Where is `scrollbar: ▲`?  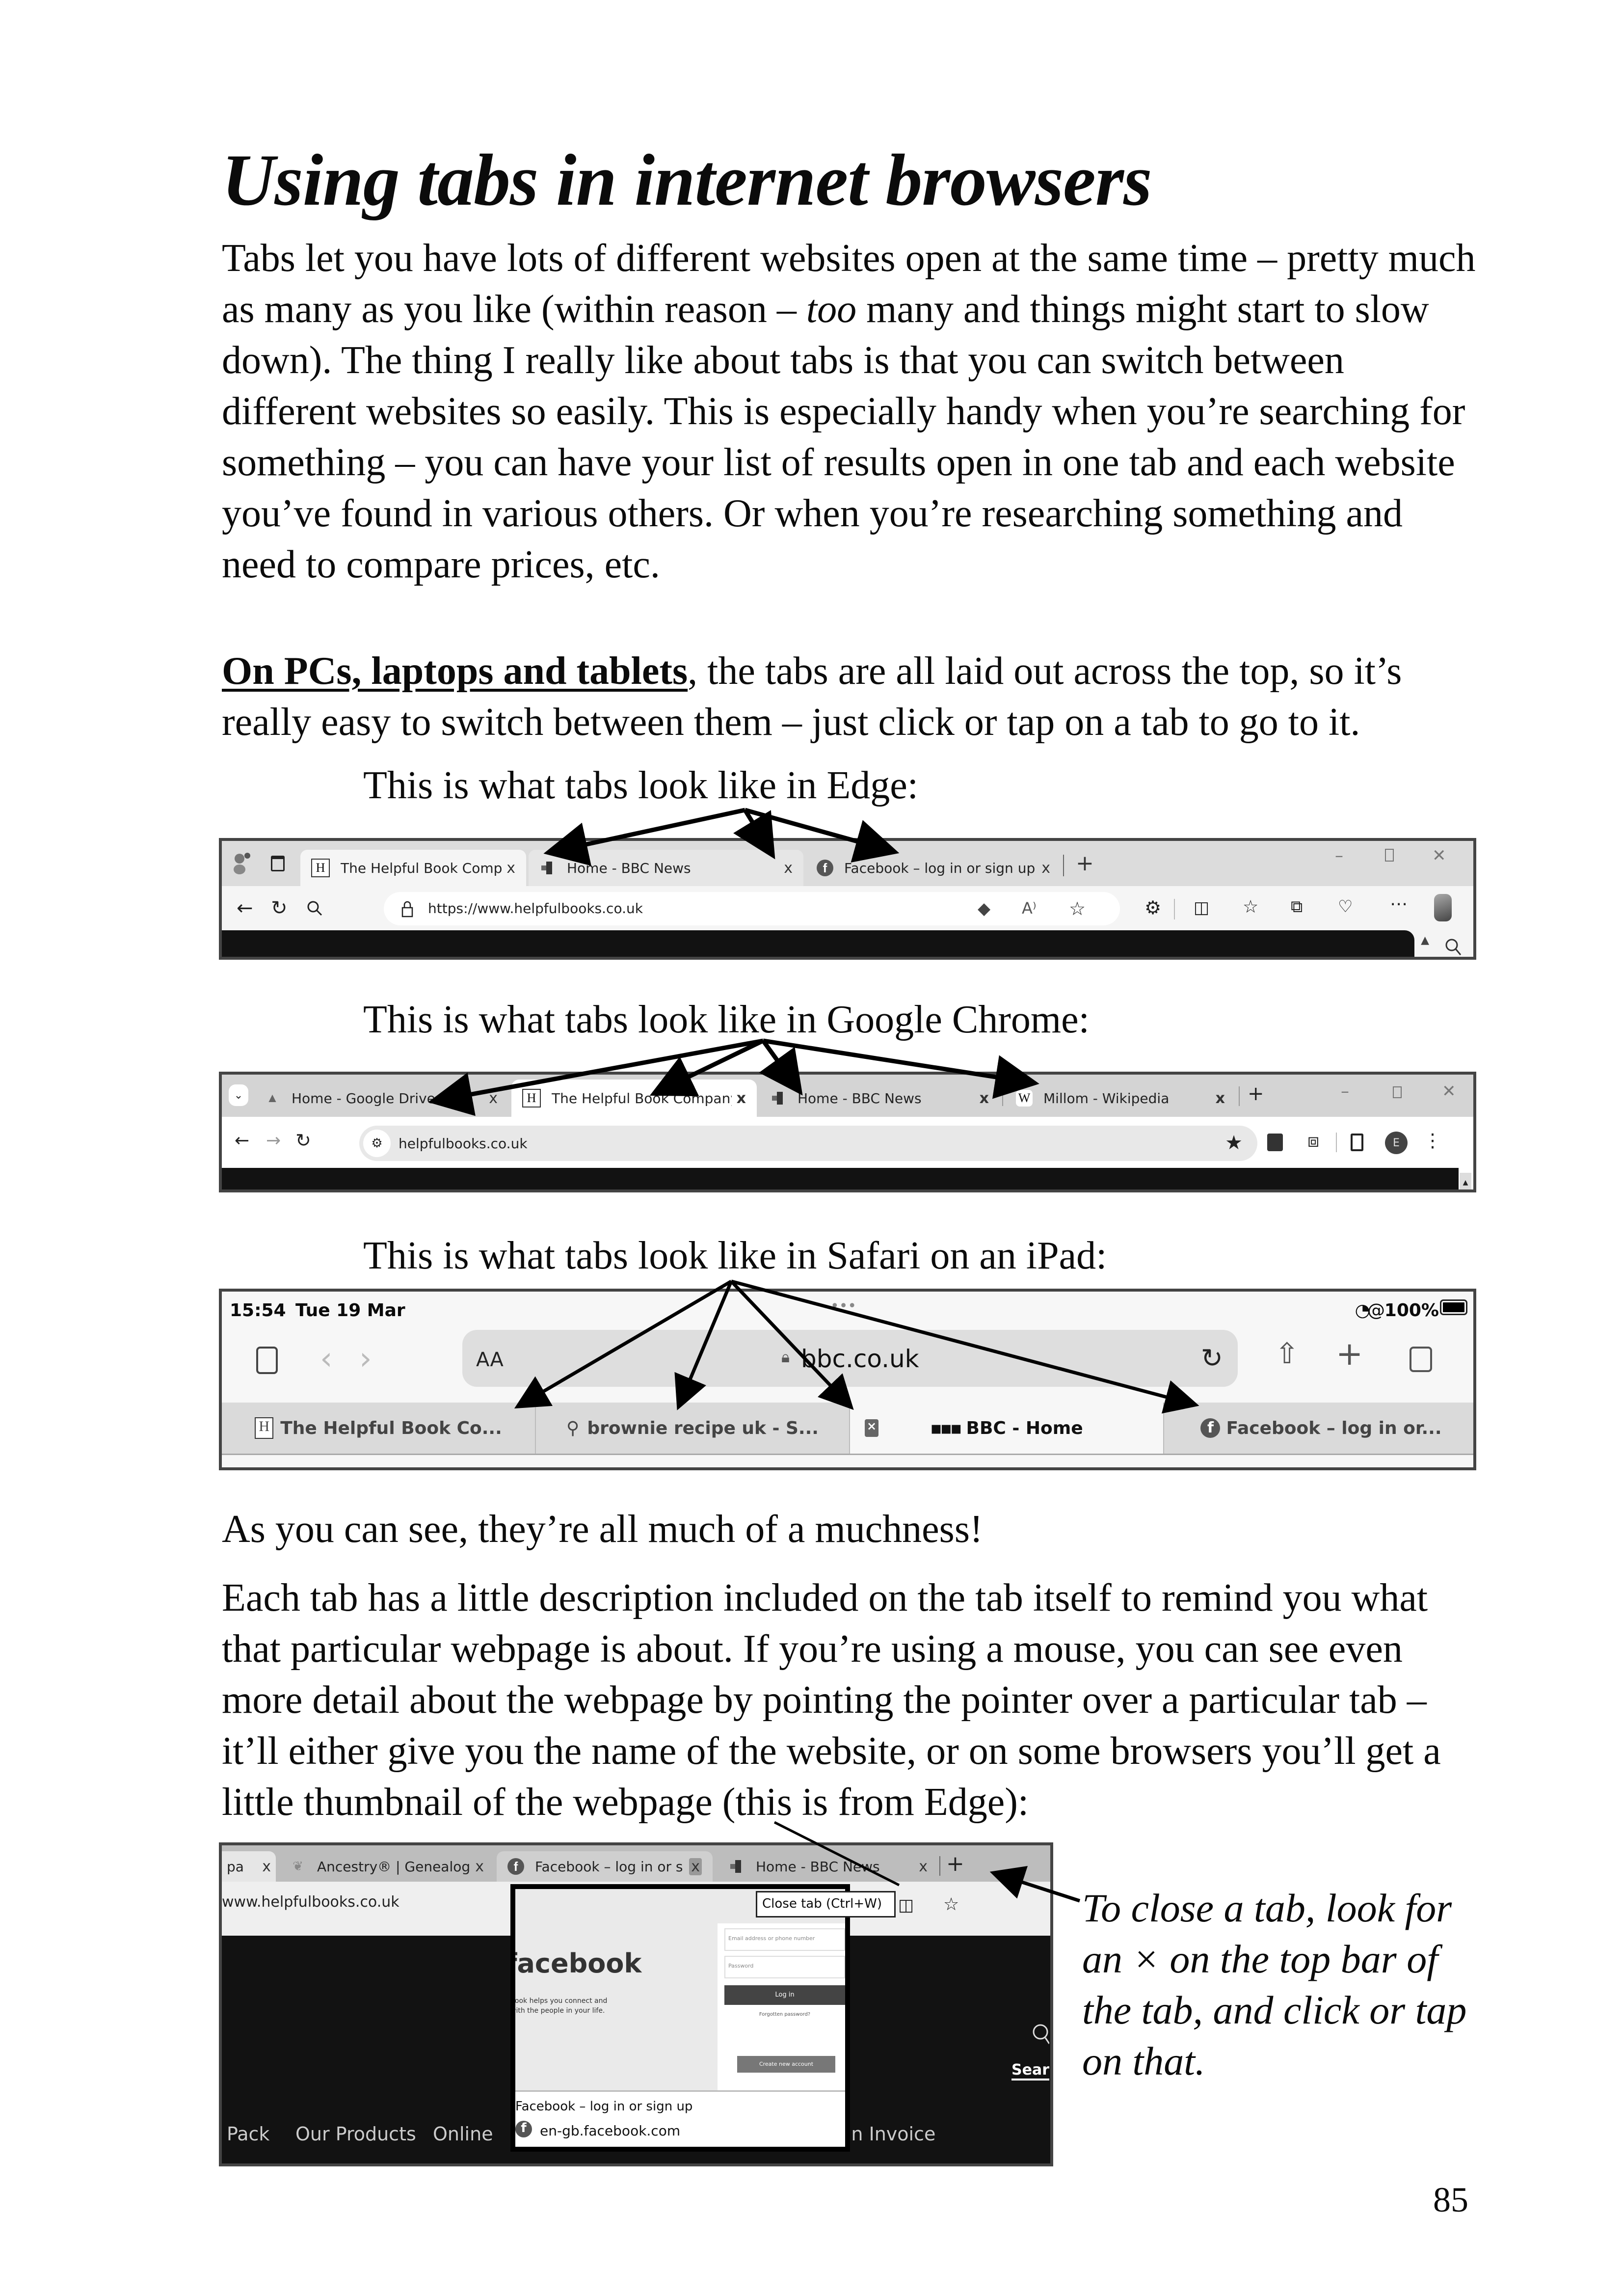 scrollbar: ▲ is located at coordinates (1465, 1181).